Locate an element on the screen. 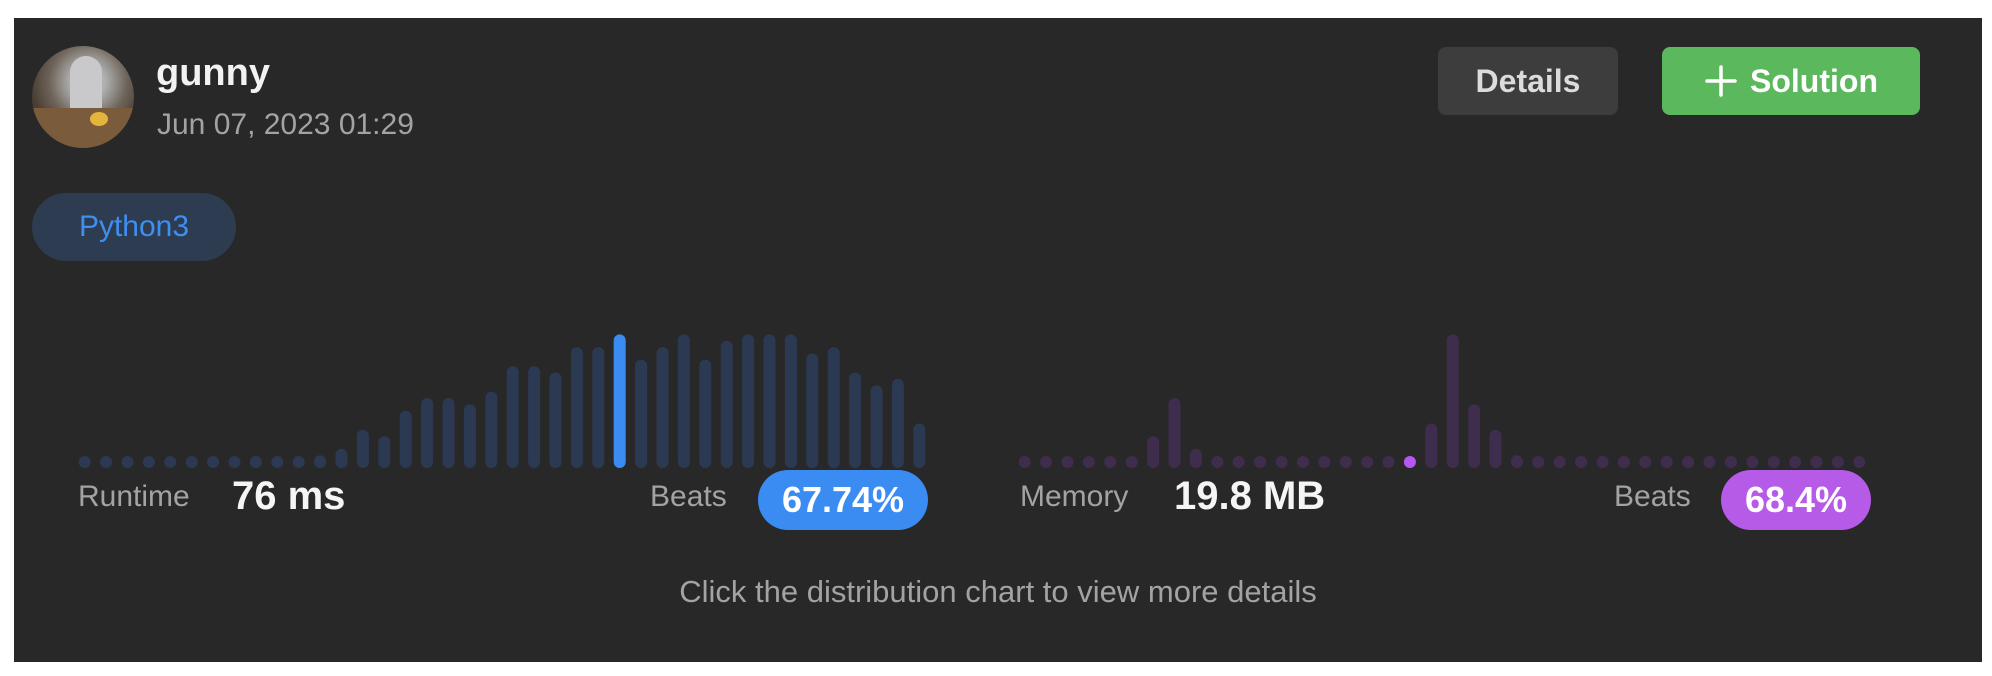  runtime-beats-badge: 67.74% is located at coordinates (843, 500).